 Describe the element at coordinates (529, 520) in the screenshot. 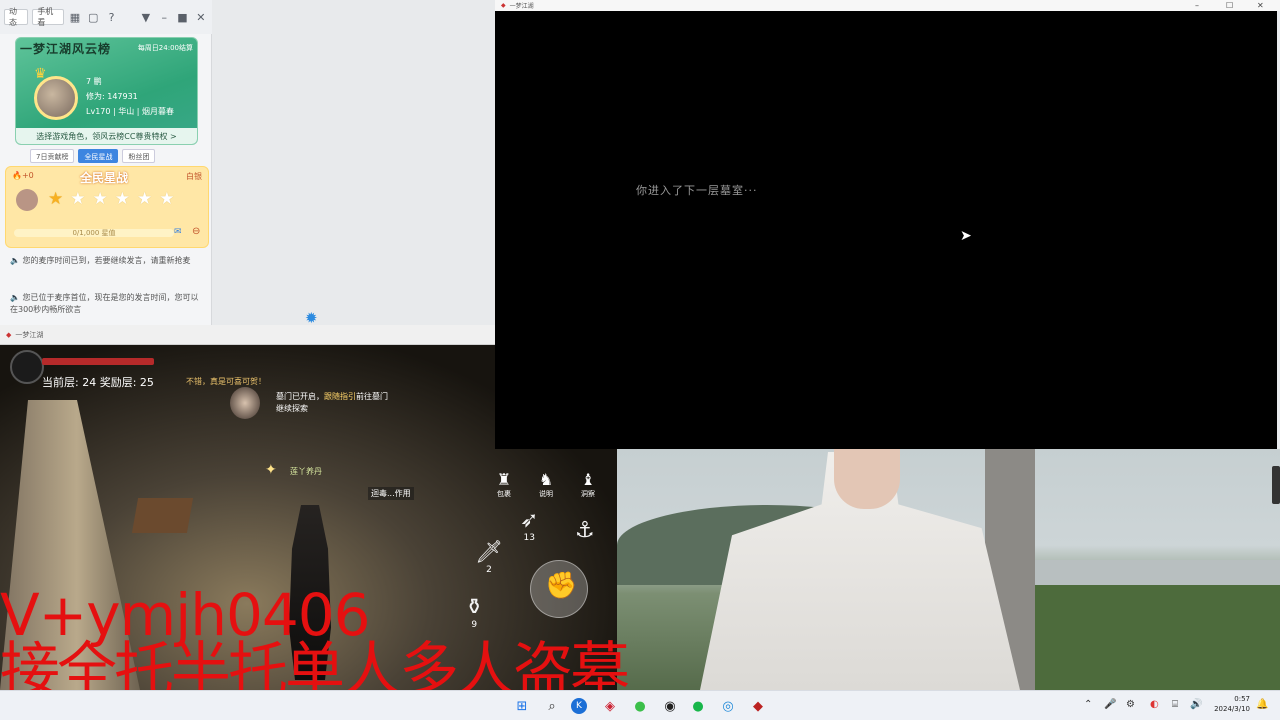

I see `bow-icon: ➶` at that location.